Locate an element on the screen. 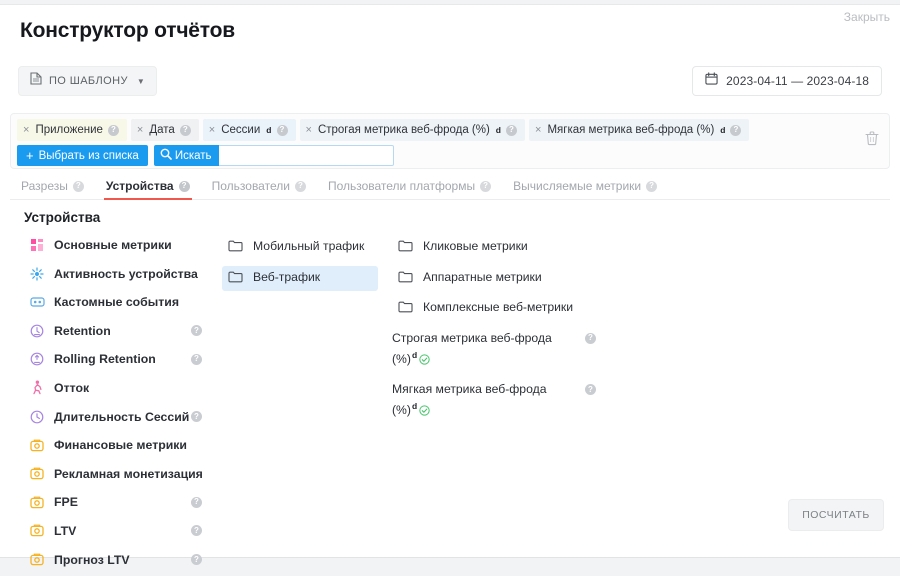  metric-group-label: Кастомные события is located at coordinates (117, 302).